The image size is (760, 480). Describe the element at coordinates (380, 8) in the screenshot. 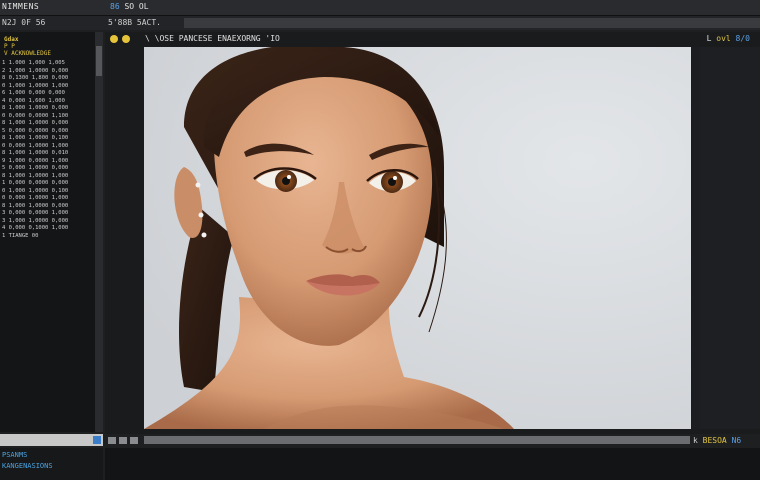

I see `menu-bar: NIMMENS 86 SO OL` at that location.